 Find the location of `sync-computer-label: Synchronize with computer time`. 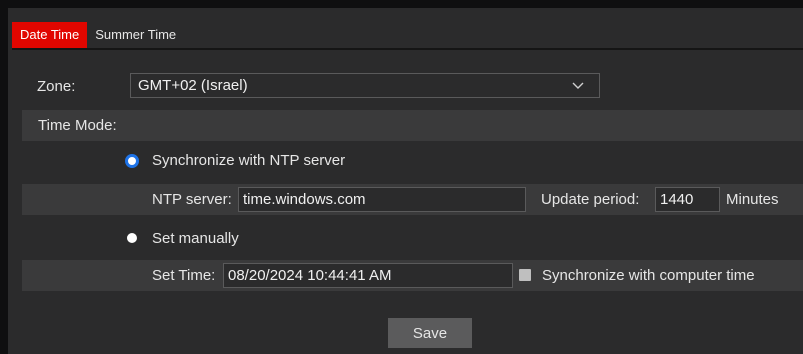

sync-computer-label: Synchronize with computer time is located at coordinates (648, 275).